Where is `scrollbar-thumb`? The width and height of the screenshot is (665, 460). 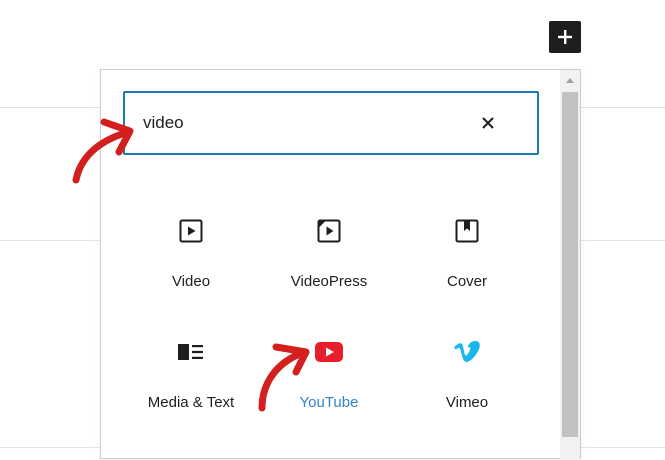 scrollbar-thumb is located at coordinates (570, 264).